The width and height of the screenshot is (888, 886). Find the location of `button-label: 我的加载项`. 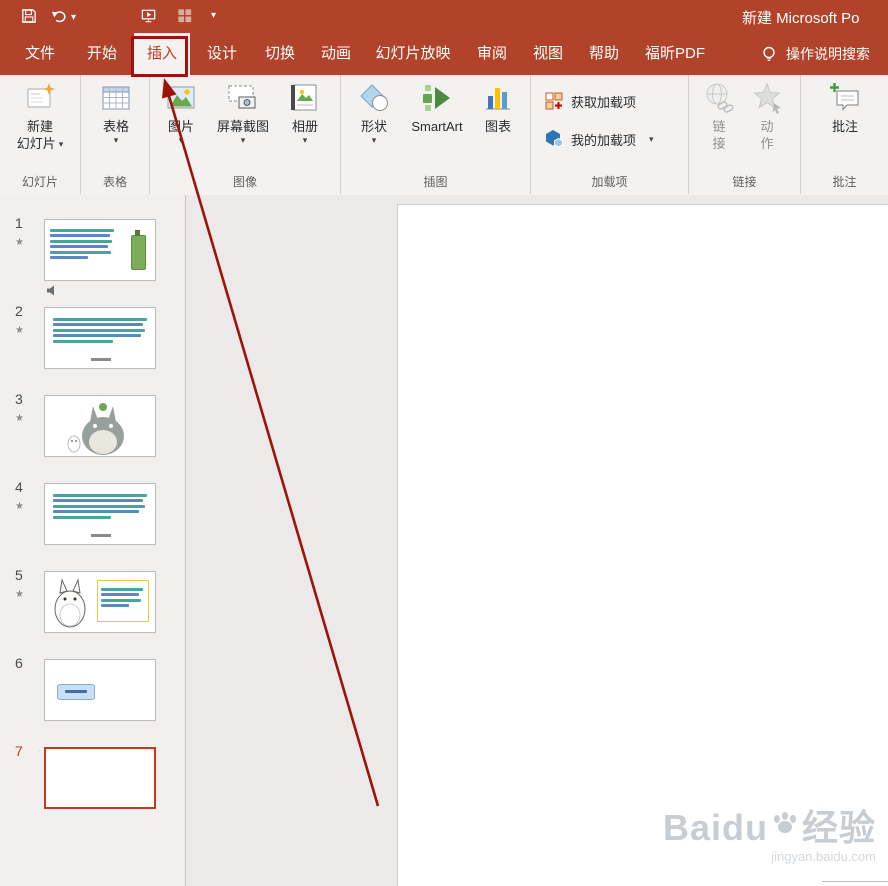

button-label: 我的加载项 is located at coordinates (604, 140).